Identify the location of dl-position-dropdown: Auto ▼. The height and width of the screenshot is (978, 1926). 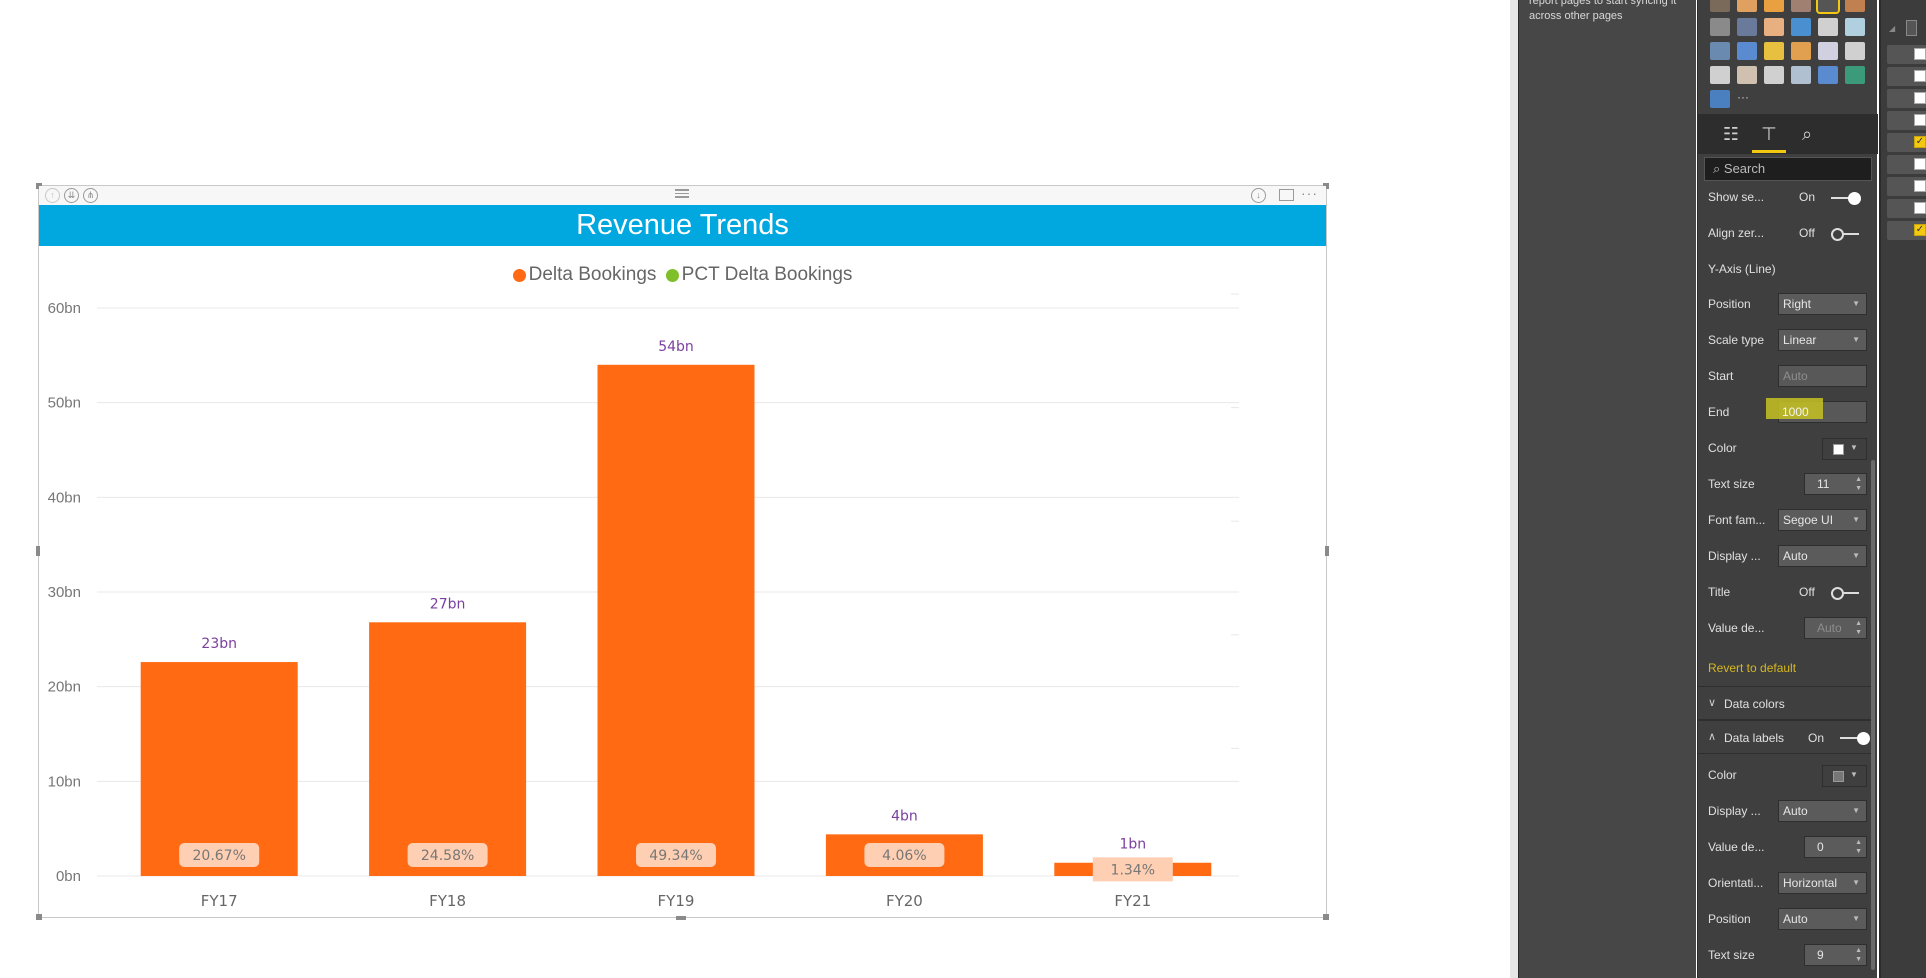
(1822, 919).